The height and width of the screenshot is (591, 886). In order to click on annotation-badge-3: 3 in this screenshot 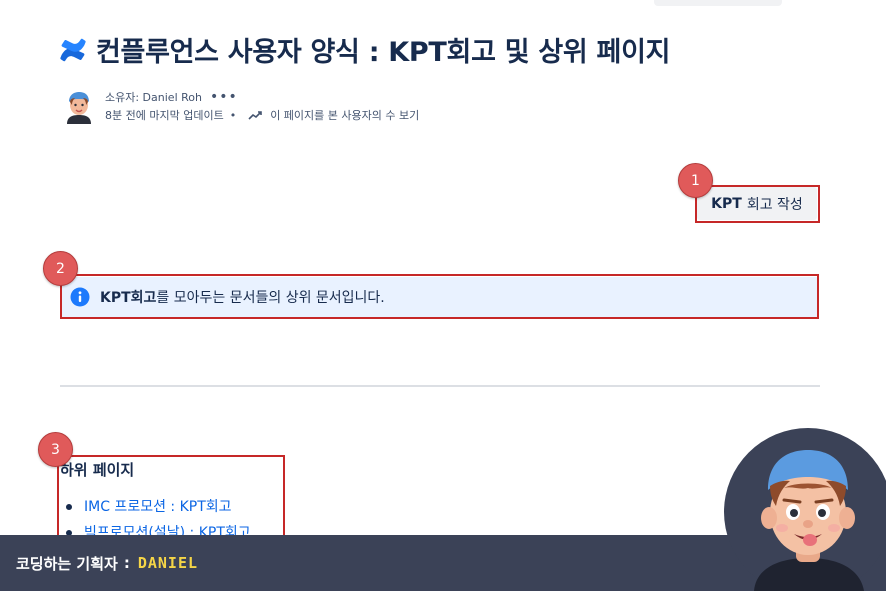, I will do `click(55, 449)`.